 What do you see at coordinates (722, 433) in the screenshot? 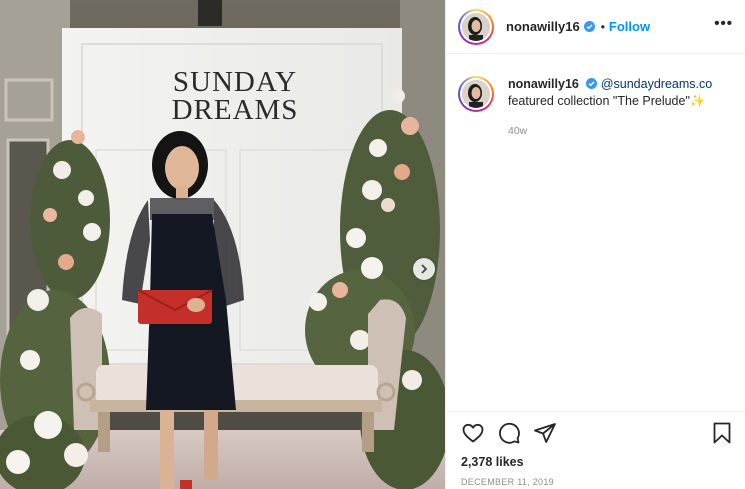
I see `bookmark-icon` at bounding box center [722, 433].